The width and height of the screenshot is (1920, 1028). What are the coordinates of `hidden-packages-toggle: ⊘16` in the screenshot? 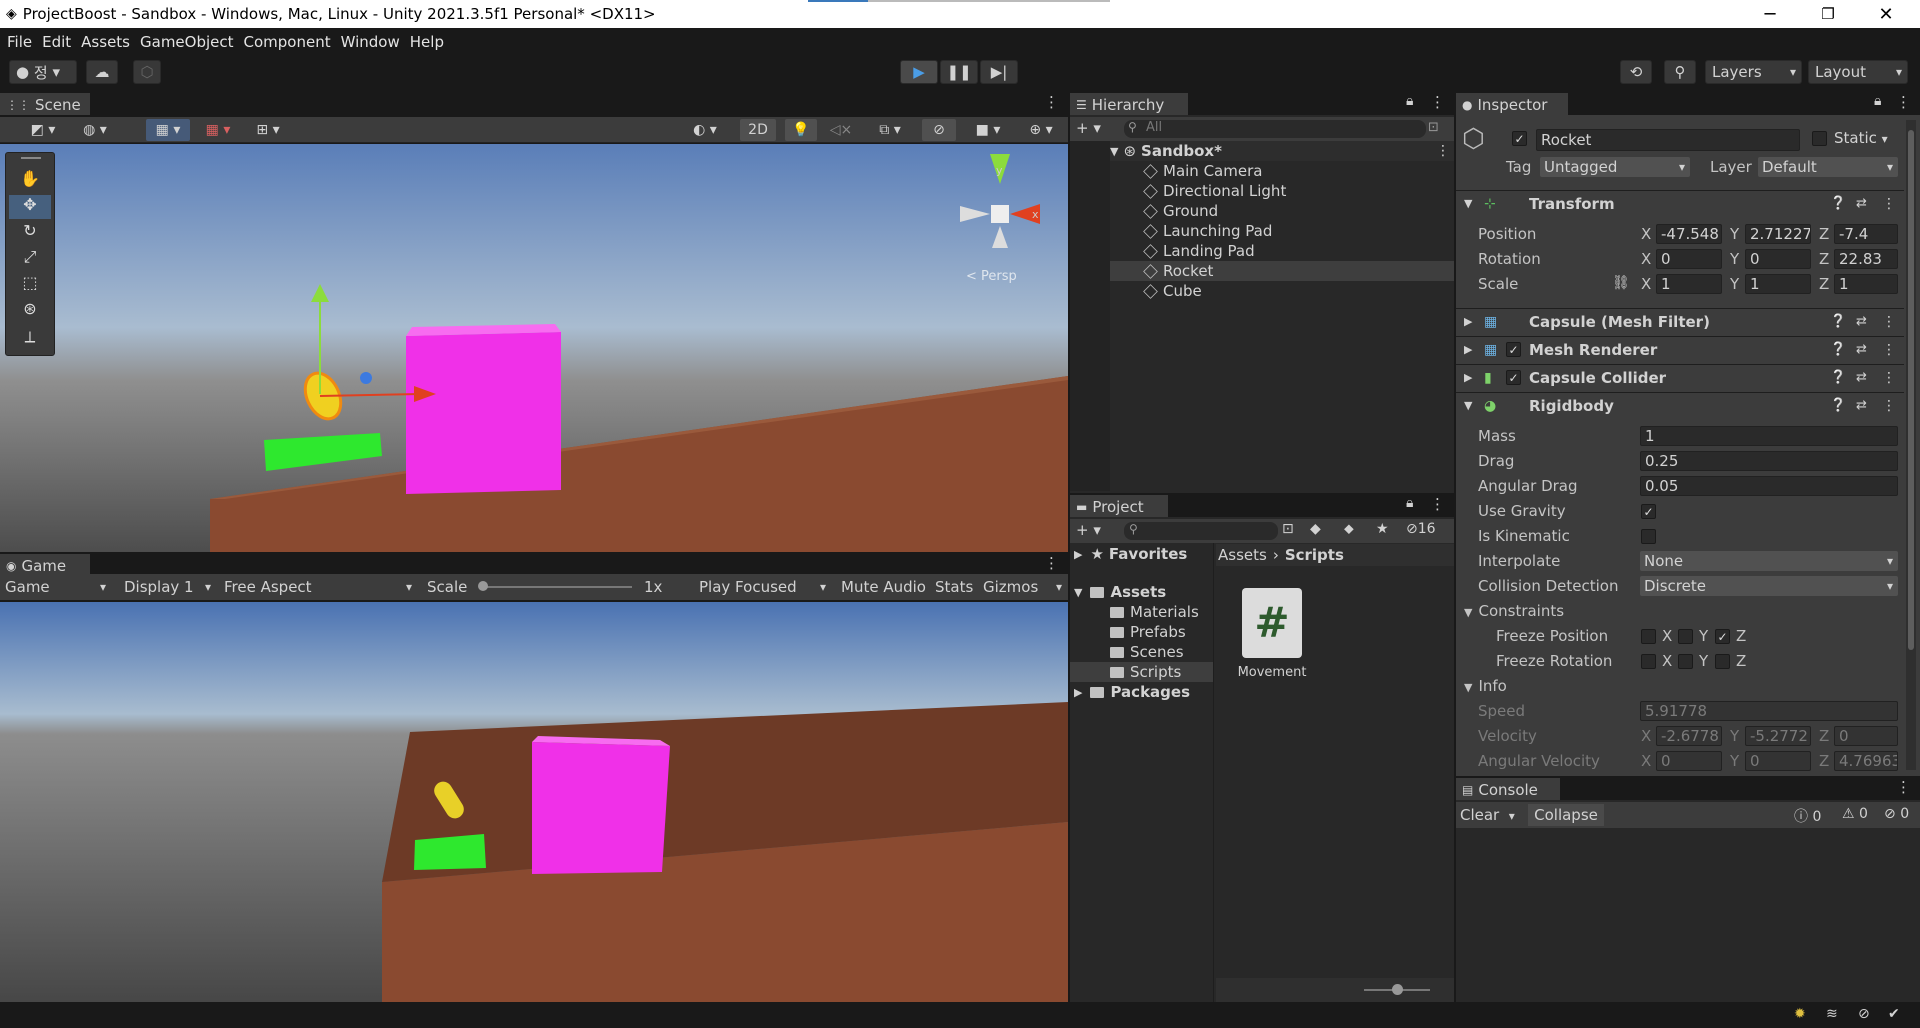 It's located at (1421, 529).